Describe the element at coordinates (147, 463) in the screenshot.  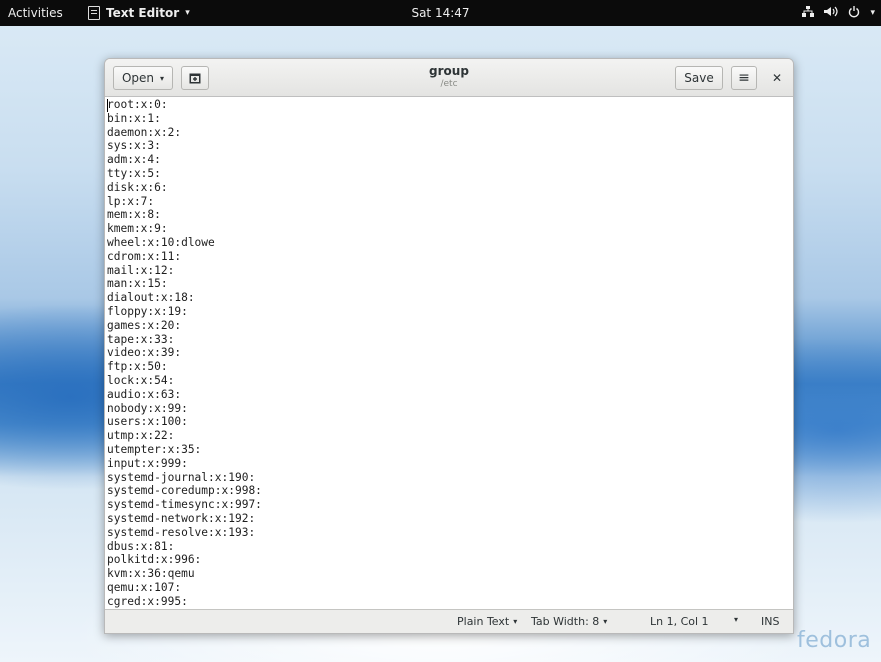
I see `editor-line: input:x:999:` at that location.